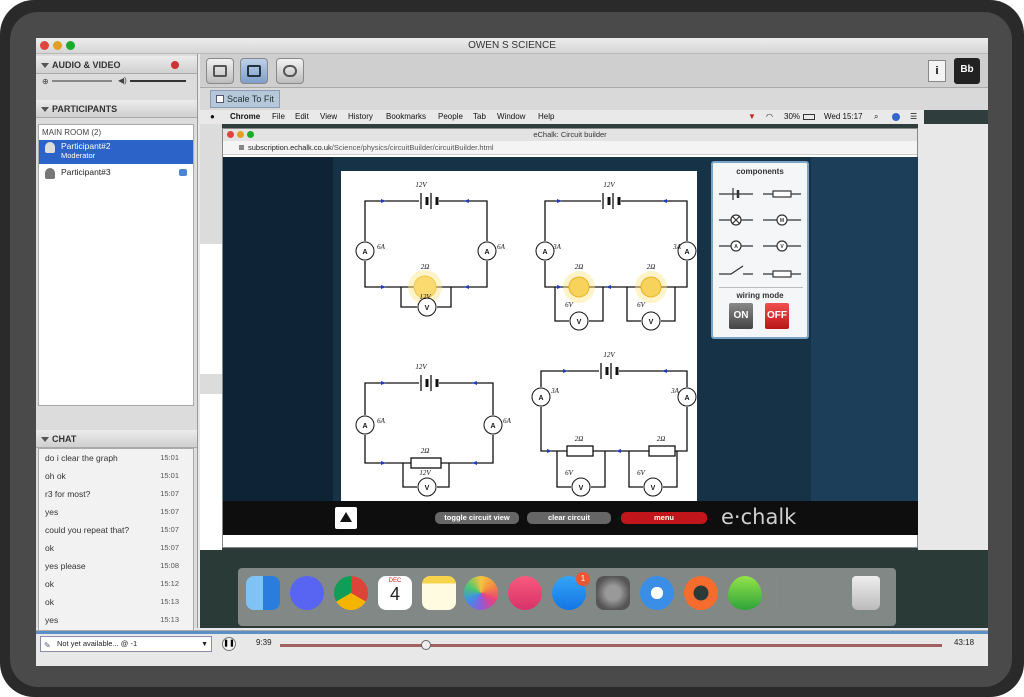 Image resolution: width=1024 pixels, height=697 pixels. Describe the element at coordinates (546, 117) in the screenshot. I see `menu-item: Help` at that location.